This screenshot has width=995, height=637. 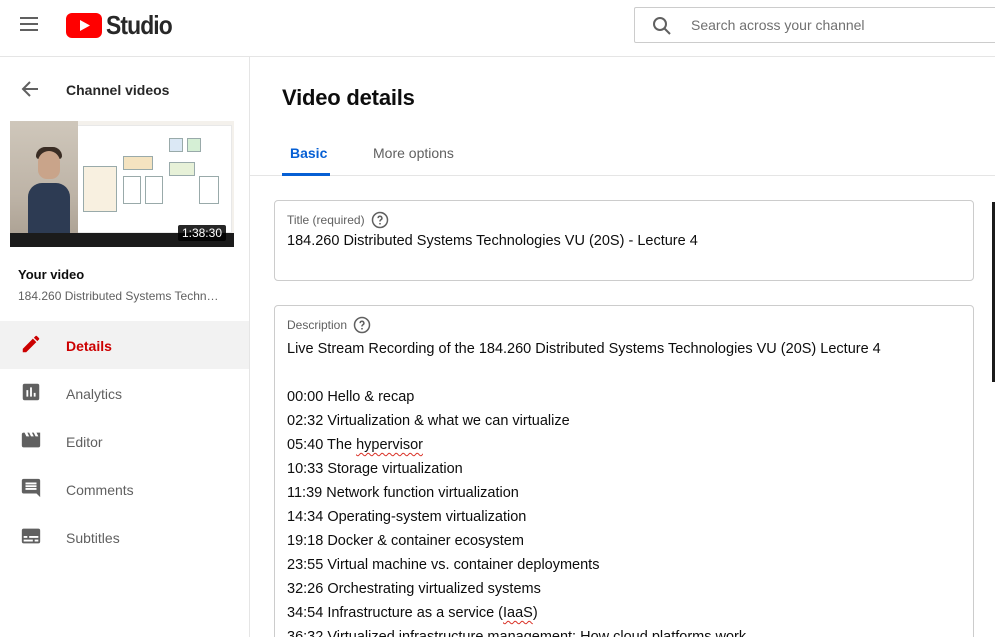 I want to click on sidebar-item-subtitles: Subtitles, so click(x=124, y=537).